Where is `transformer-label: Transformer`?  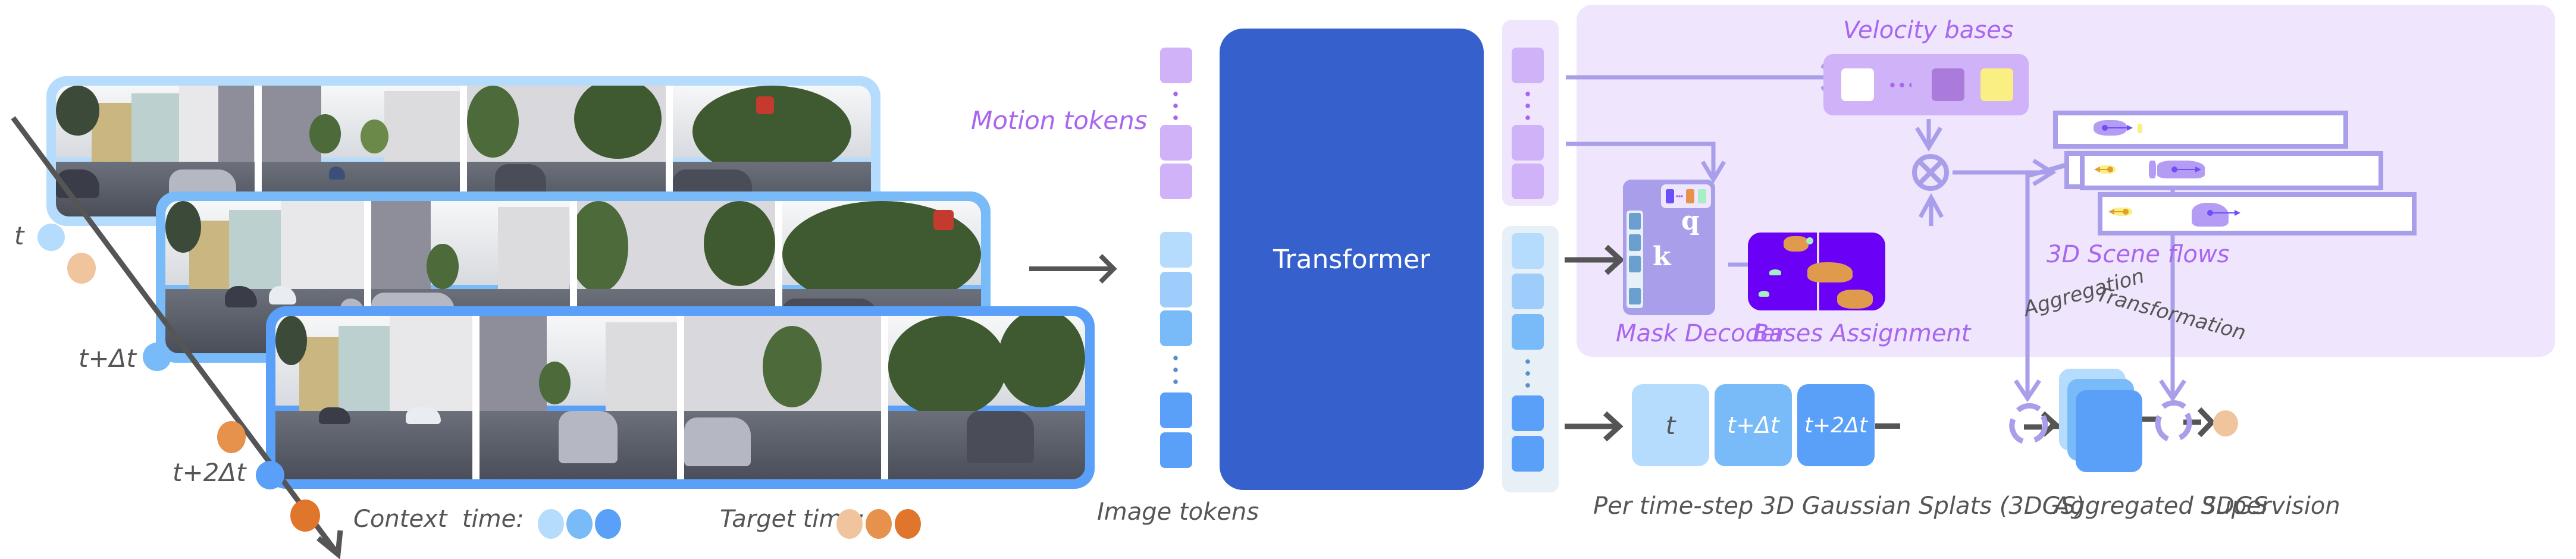
transformer-label: Transformer is located at coordinates (1352, 259).